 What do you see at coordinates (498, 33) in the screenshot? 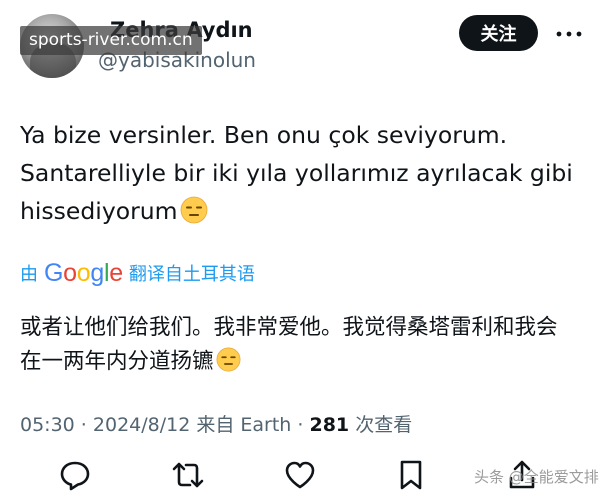
I see `follow-button: 关注` at bounding box center [498, 33].